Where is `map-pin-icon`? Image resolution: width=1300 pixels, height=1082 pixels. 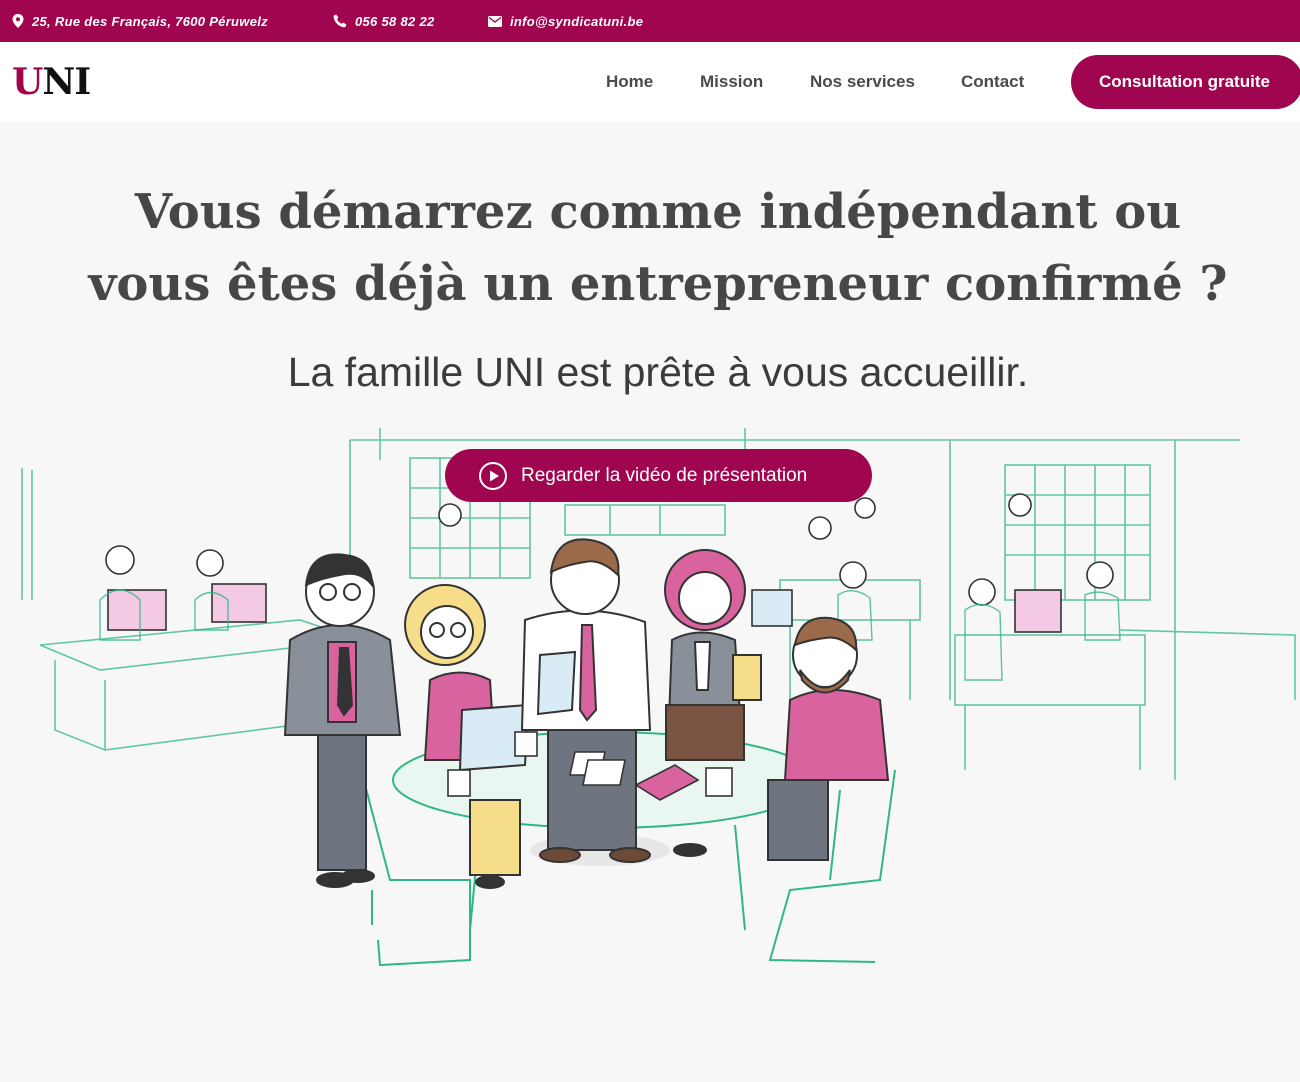
map-pin-icon is located at coordinates (18, 21).